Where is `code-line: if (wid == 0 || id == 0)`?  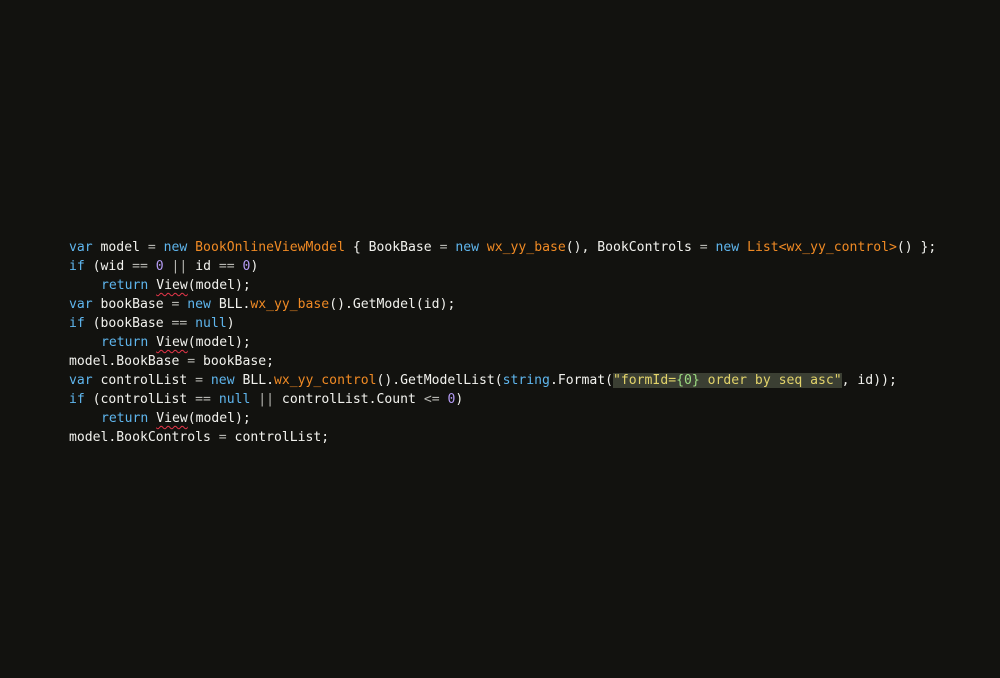 code-line: if (wid == 0 || id == 0) is located at coordinates (502, 266).